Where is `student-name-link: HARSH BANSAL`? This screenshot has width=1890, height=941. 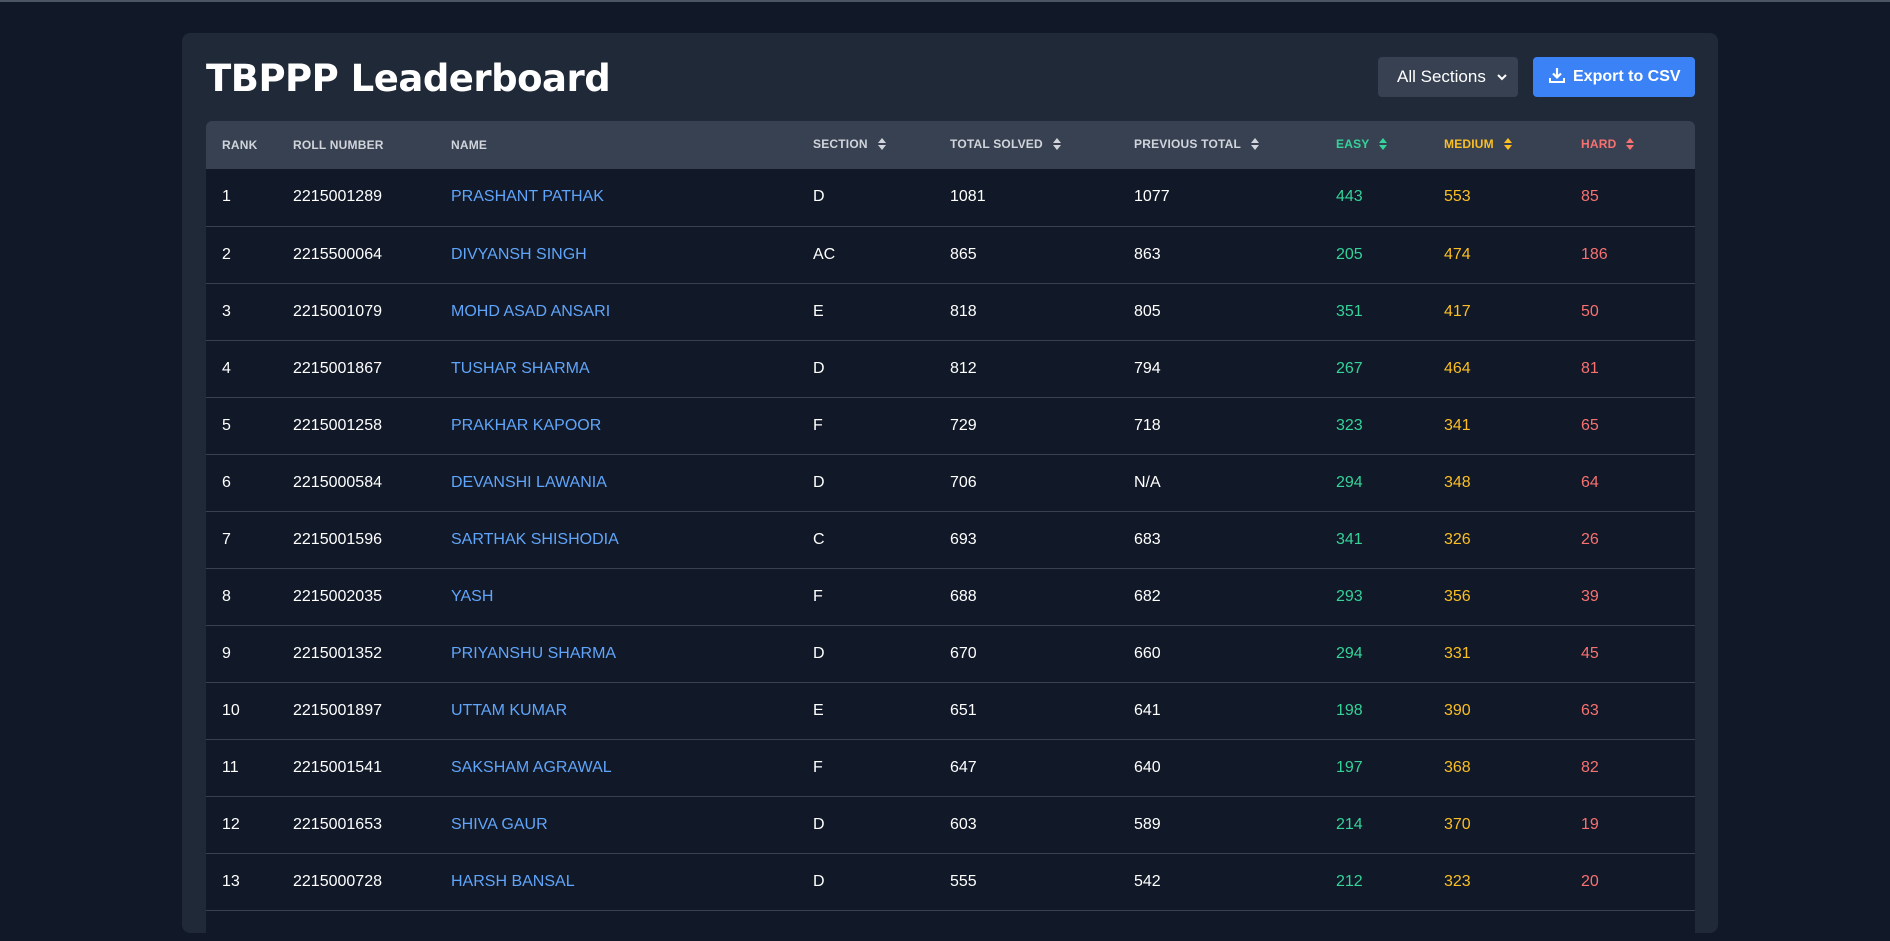
student-name-link: HARSH BANSAL is located at coordinates (616, 881).